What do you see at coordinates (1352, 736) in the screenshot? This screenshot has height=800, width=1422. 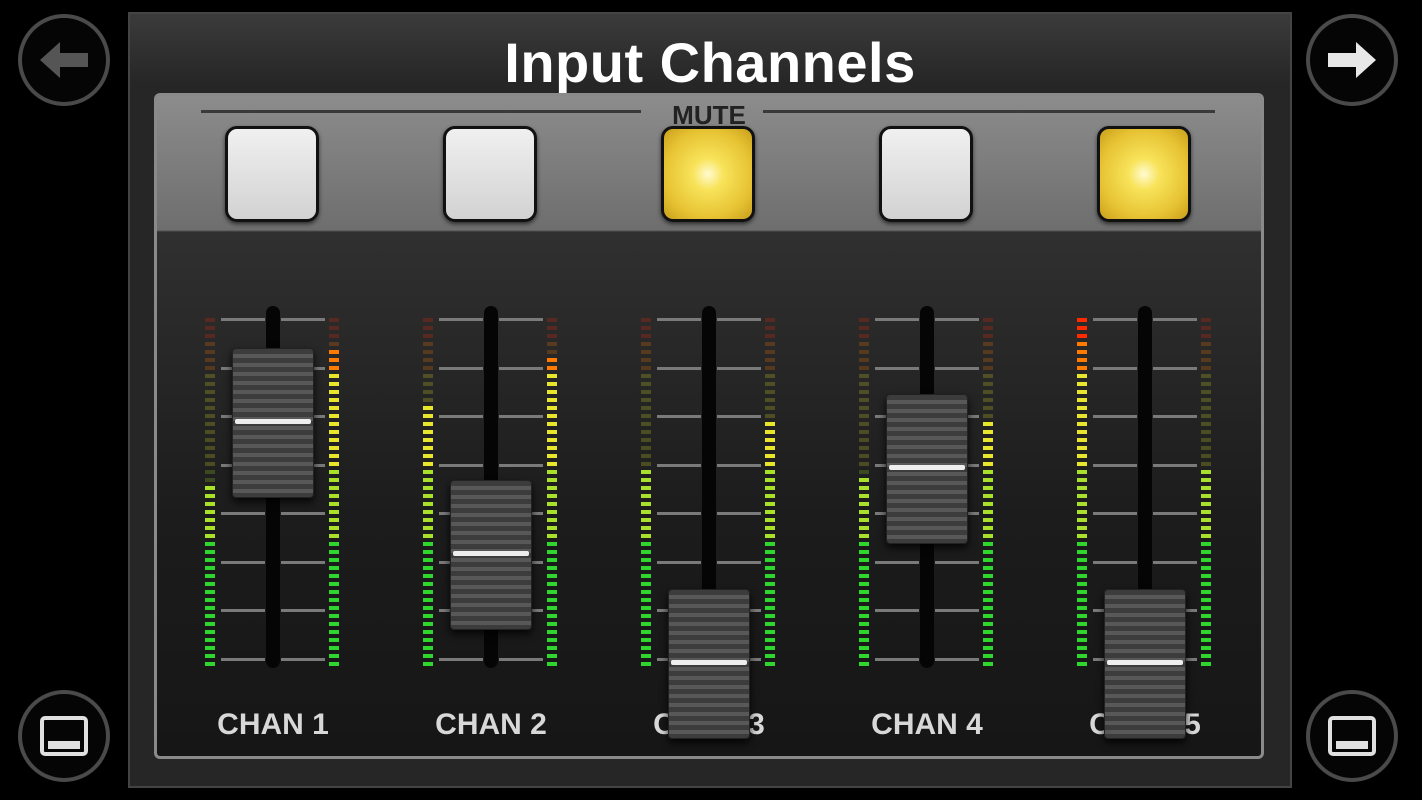 I see `view-toggle-button-right` at bounding box center [1352, 736].